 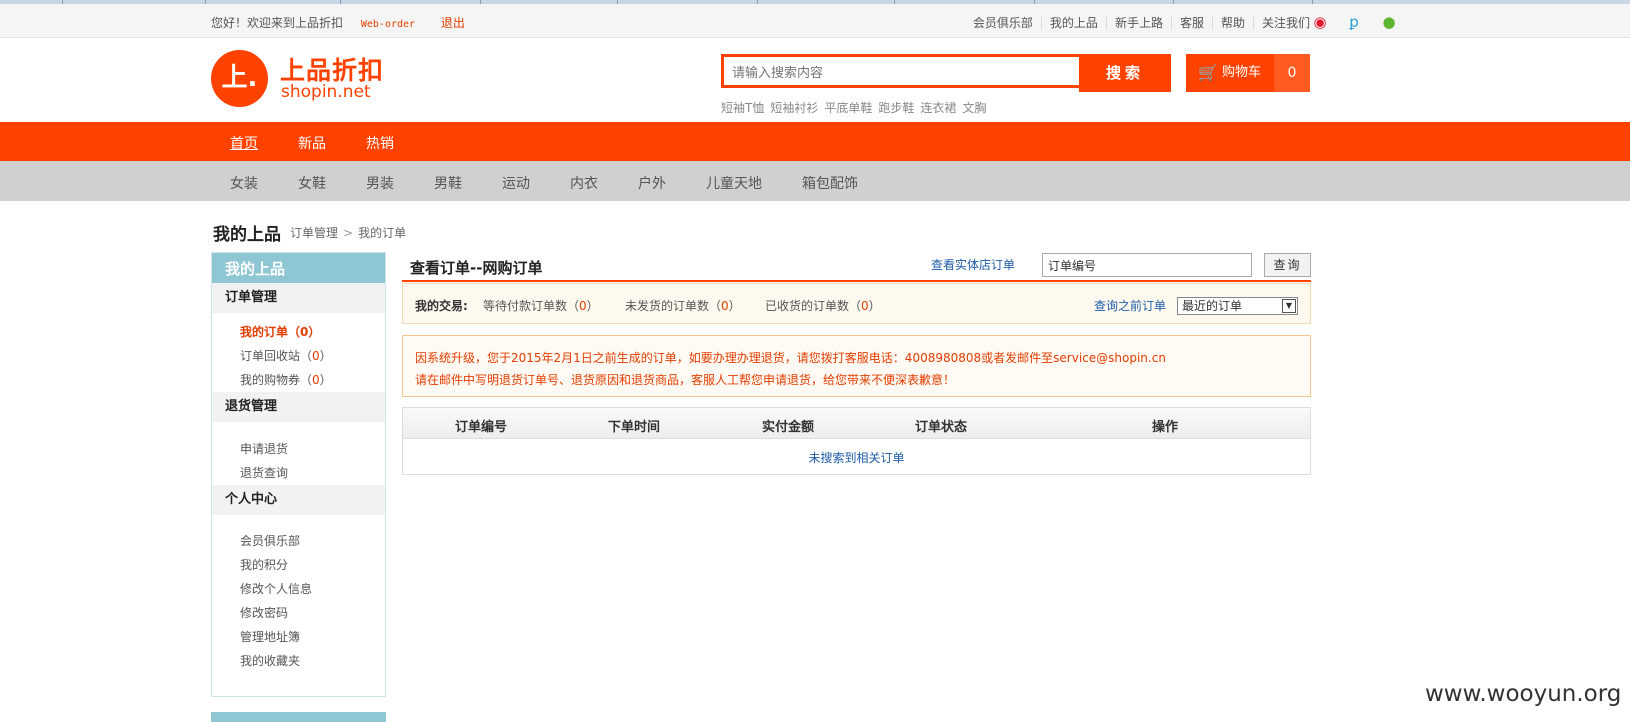 What do you see at coordinates (270, 540) in the screenshot?
I see `sidebar-item-member-club: 会员俱乐部` at bounding box center [270, 540].